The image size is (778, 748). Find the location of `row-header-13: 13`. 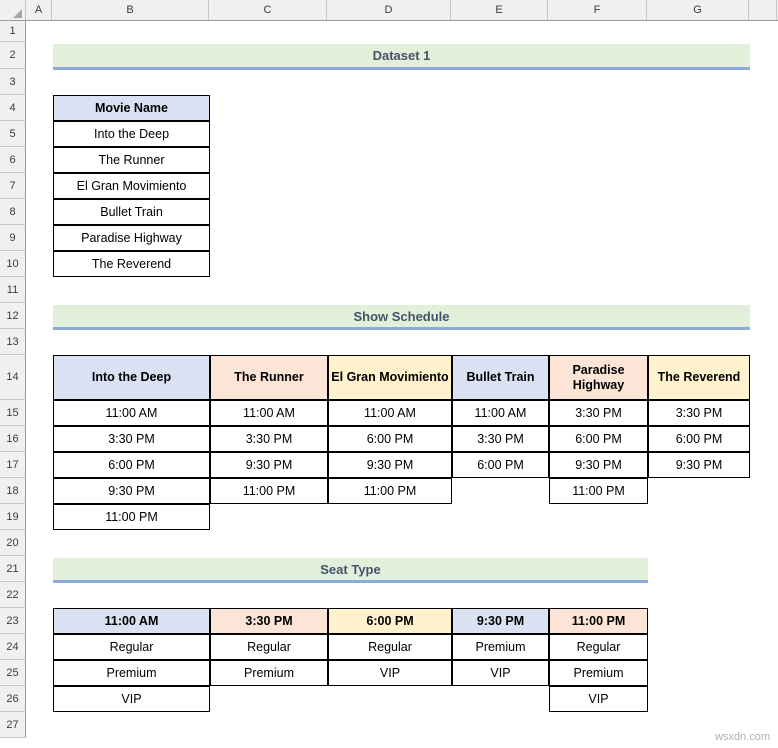

row-header-13: 13 is located at coordinates (13, 342).